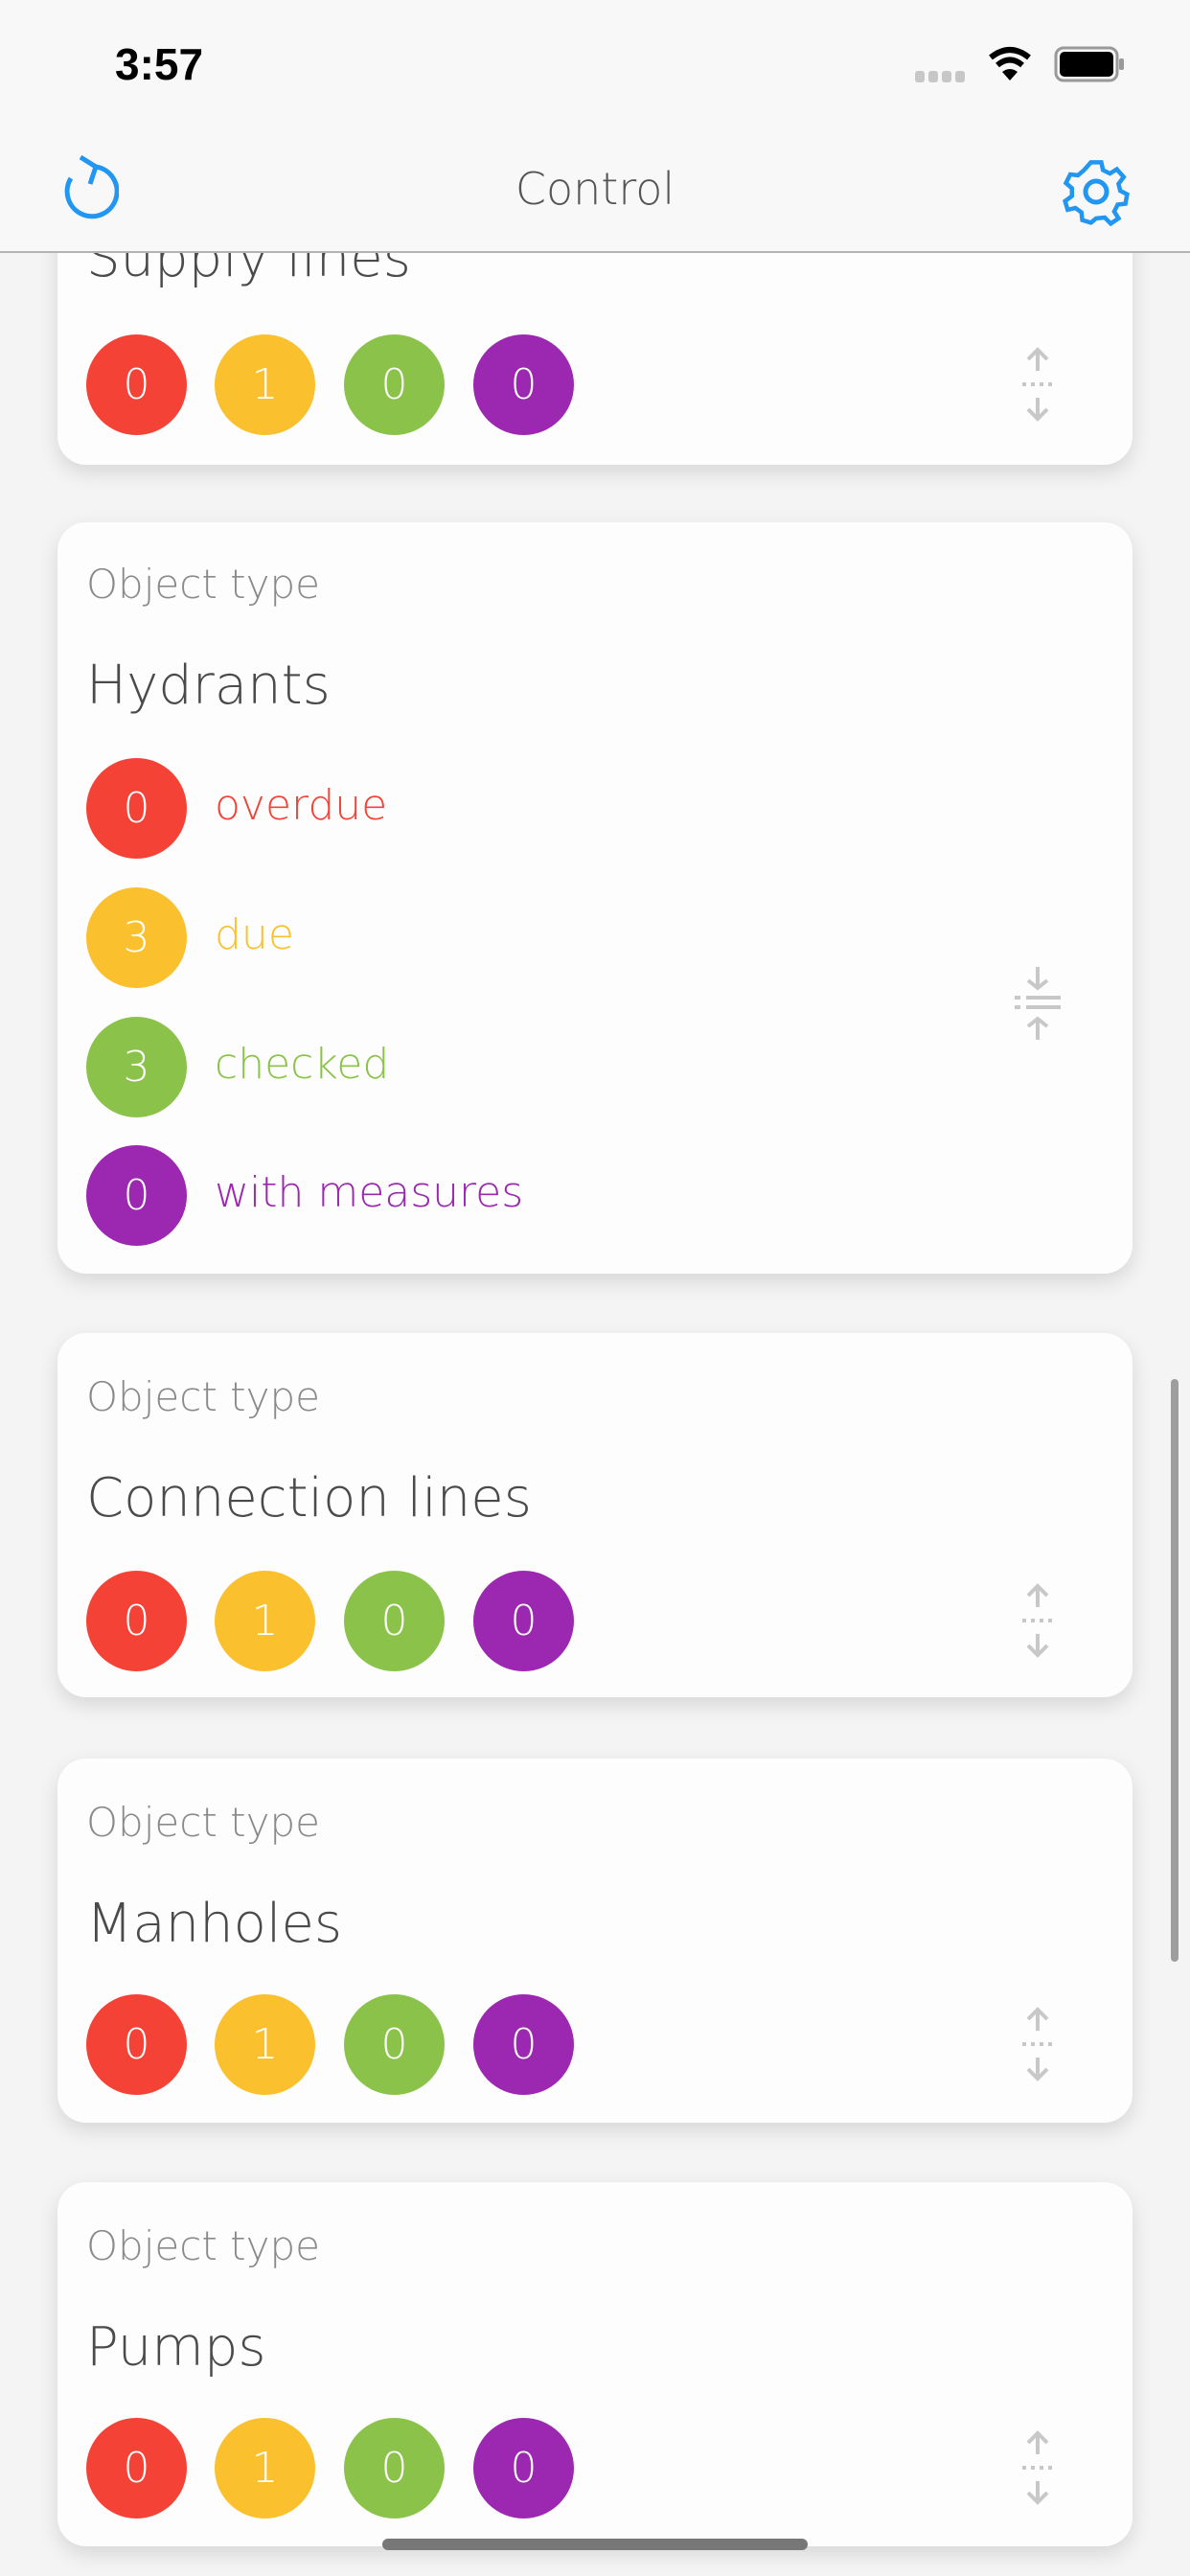  What do you see at coordinates (595, 2364) in the screenshot?
I see `object-card-pumps: Object type Pumps 0 1 0 0` at bounding box center [595, 2364].